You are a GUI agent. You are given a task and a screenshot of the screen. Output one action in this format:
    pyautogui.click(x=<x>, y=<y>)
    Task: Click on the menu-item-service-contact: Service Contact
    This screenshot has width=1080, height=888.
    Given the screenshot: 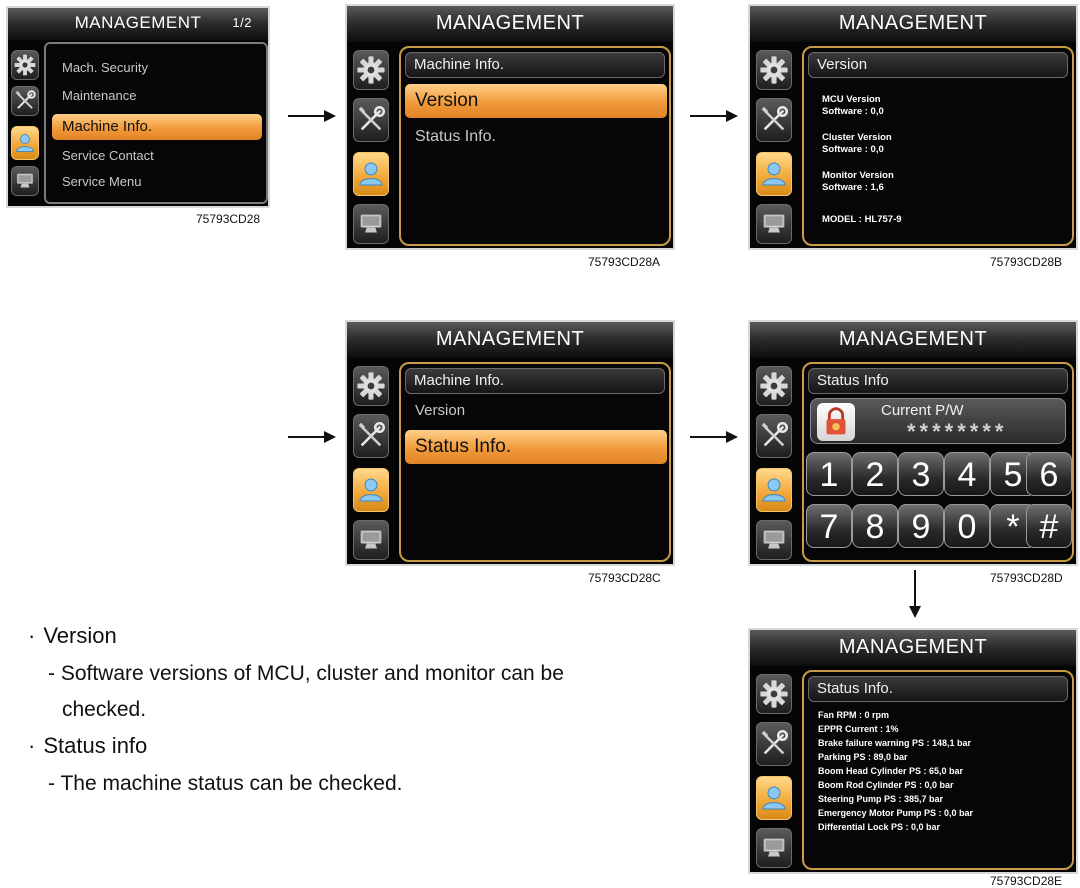 What is the action you would take?
    pyautogui.click(x=103, y=155)
    